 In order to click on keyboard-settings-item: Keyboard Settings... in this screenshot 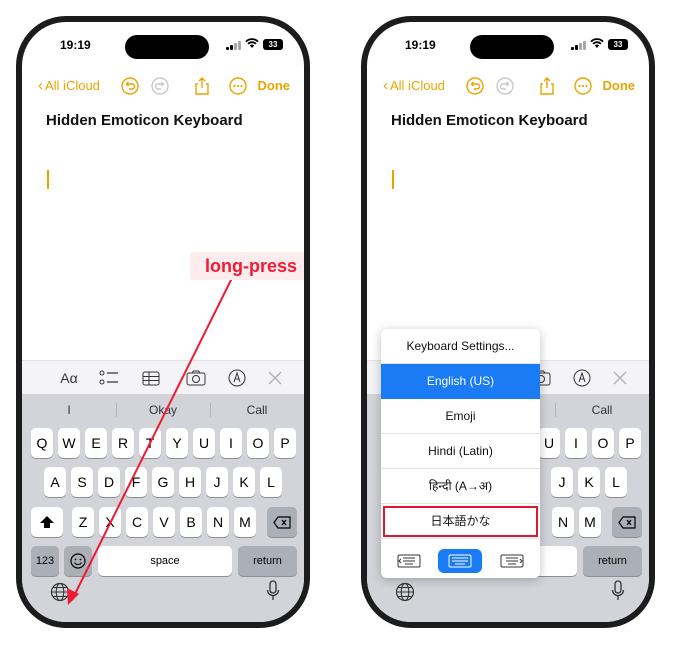, I will do `click(460, 346)`.